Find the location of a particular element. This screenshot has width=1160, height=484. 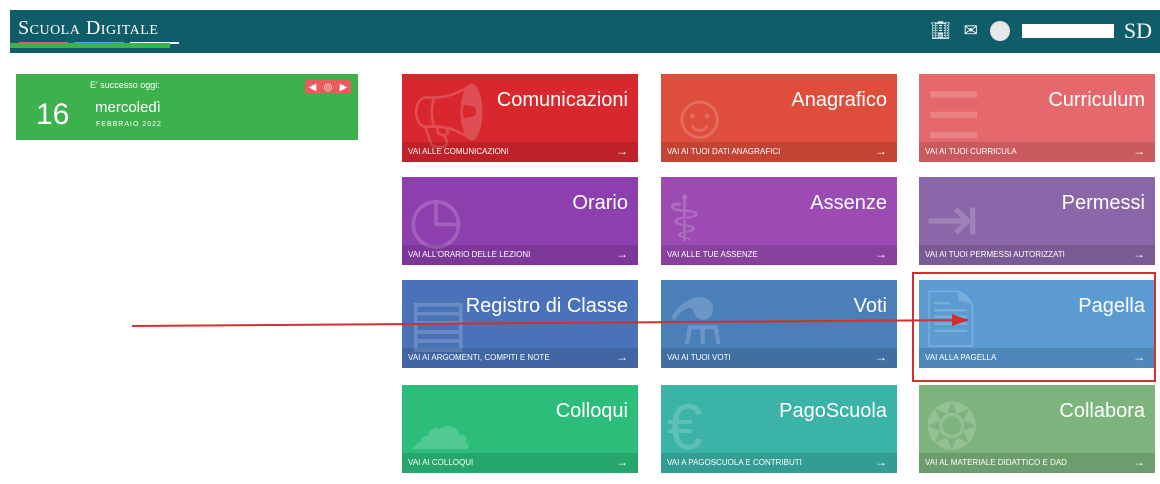

tile-title: Curriculum is located at coordinates (1096, 100).